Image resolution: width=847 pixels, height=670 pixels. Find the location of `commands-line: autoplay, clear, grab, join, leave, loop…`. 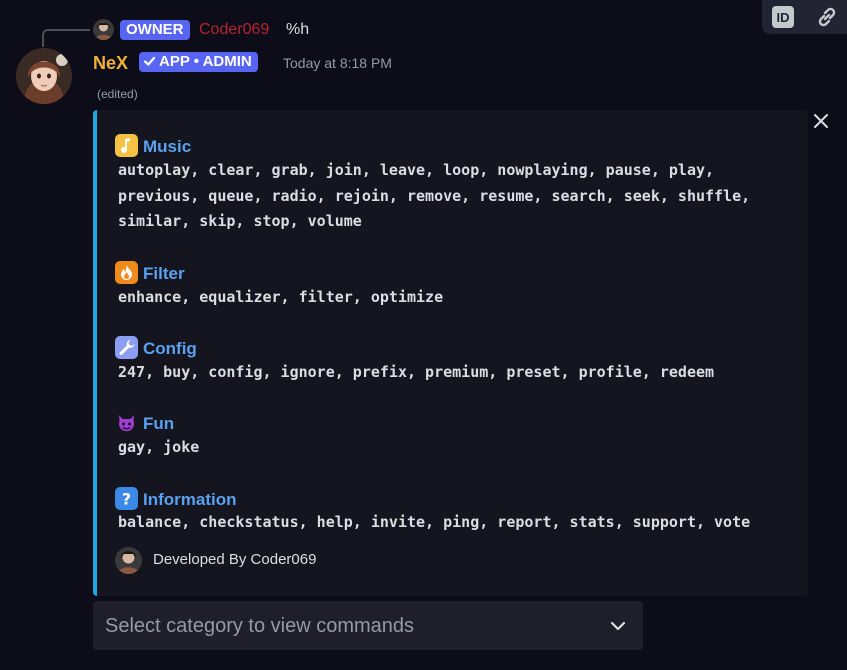

commands-line: autoplay, clear, grab, join, leave, loop… is located at coordinates (416, 170).